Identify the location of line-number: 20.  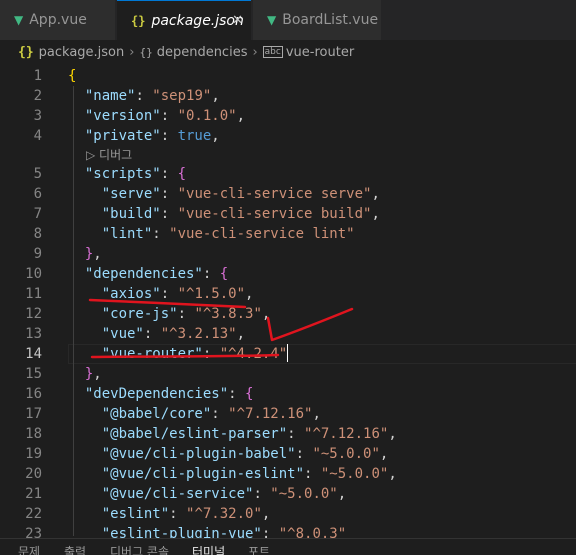
(33, 474).